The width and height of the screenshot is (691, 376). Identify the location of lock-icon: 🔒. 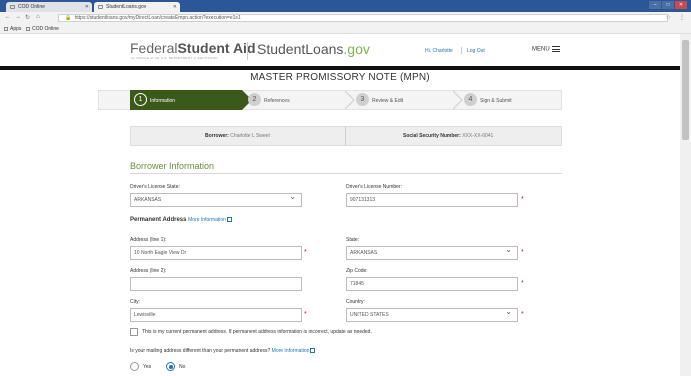
(68, 18).